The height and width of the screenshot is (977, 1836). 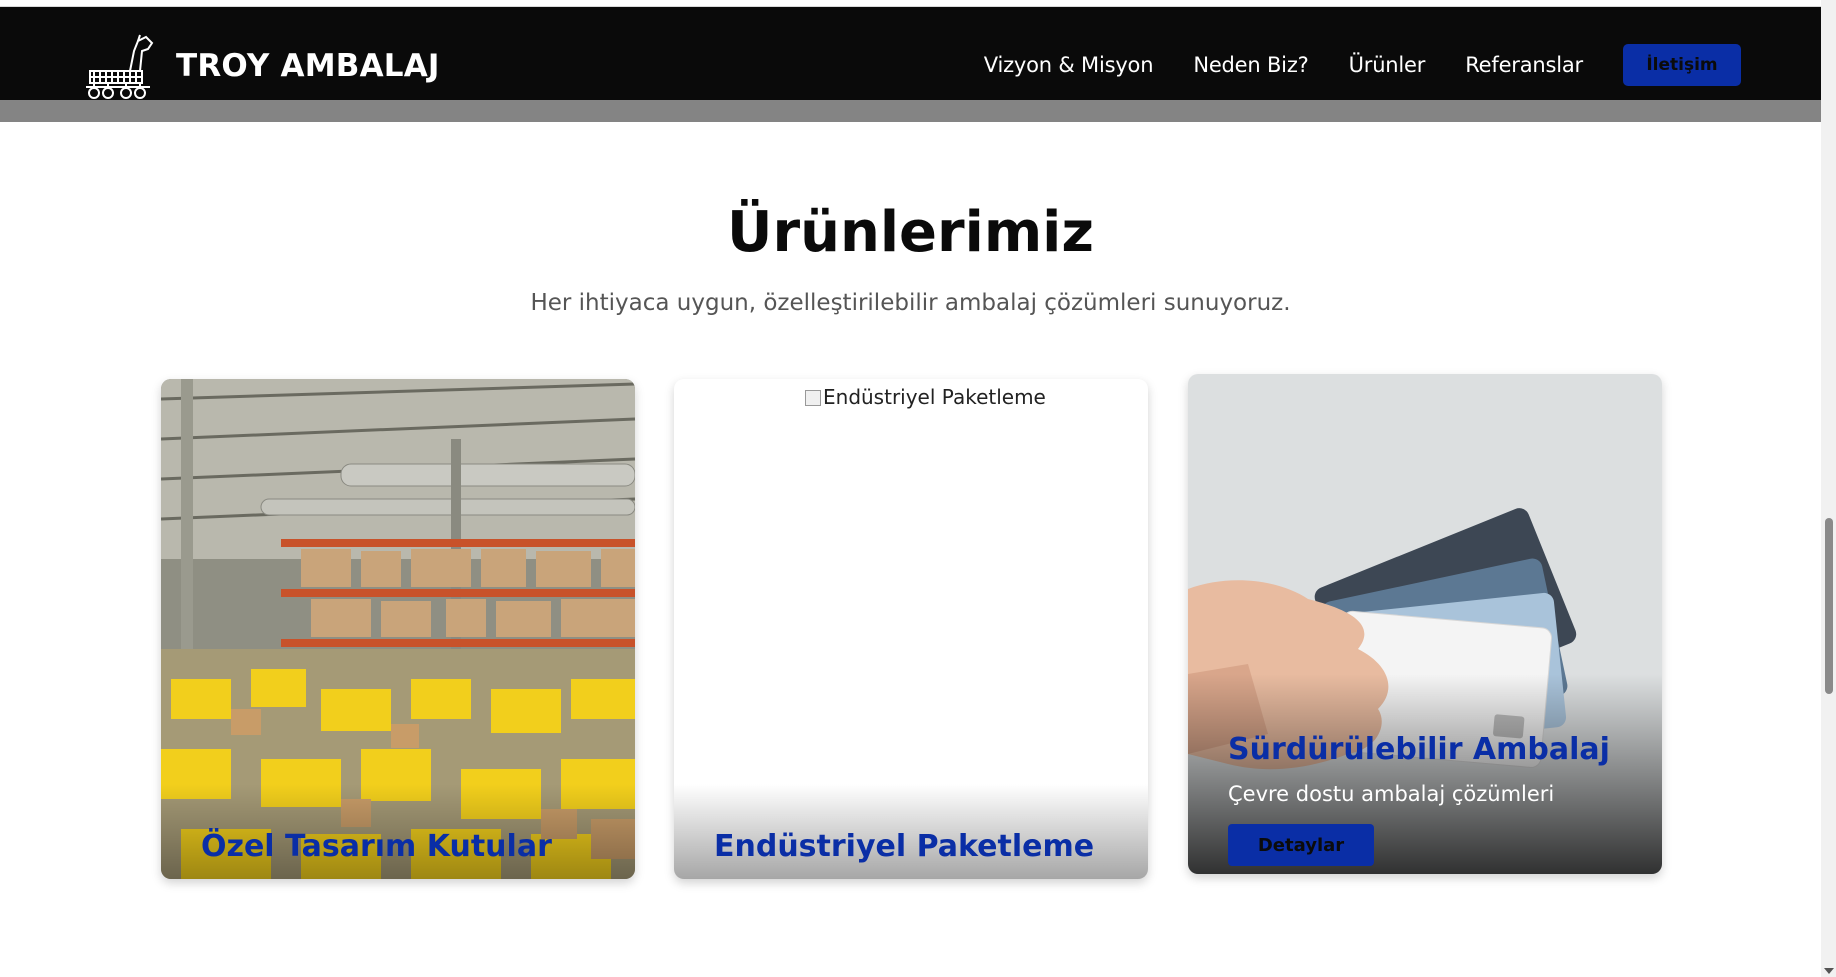 What do you see at coordinates (910, 111) in the screenshot?
I see `hero-bottom-band` at bounding box center [910, 111].